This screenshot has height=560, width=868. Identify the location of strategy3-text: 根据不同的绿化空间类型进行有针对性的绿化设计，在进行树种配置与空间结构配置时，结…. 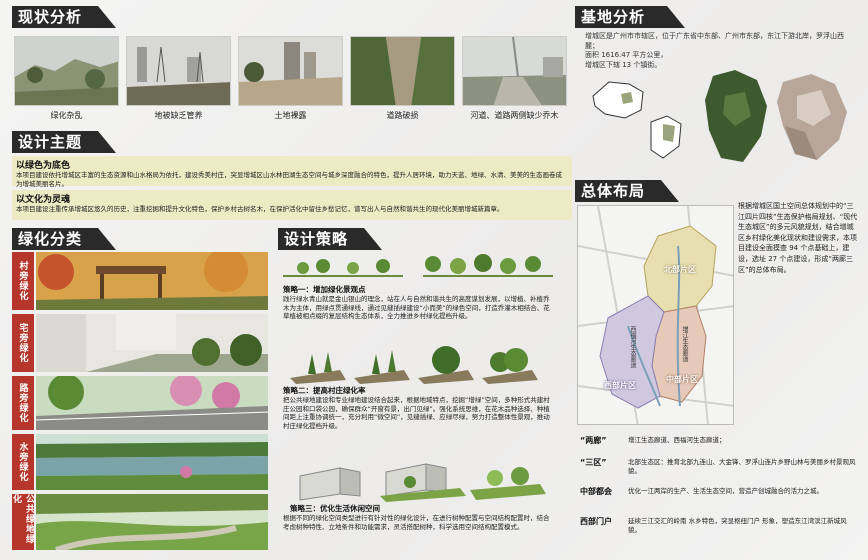
(416, 522).